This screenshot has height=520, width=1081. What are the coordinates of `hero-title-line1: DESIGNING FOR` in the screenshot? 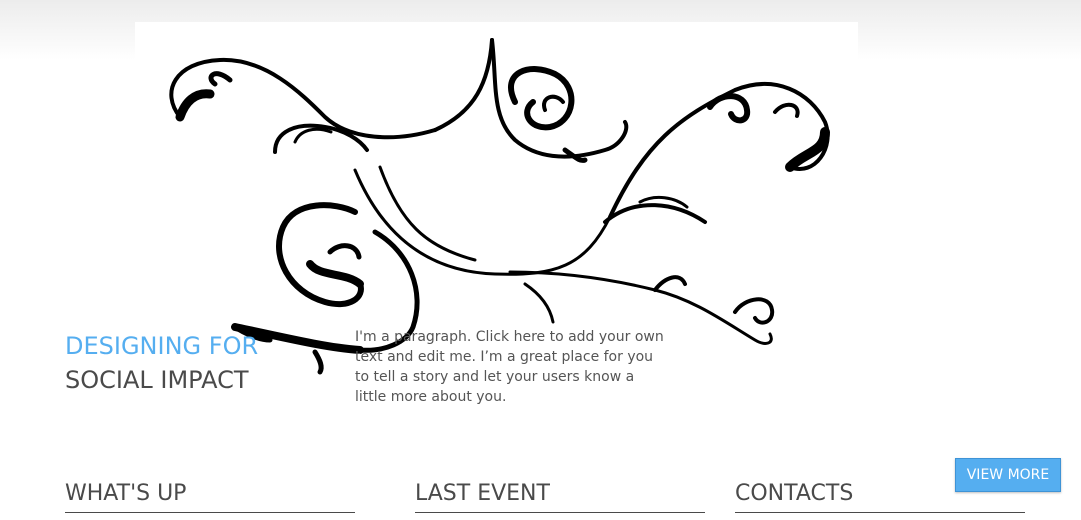 It's located at (162, 346).